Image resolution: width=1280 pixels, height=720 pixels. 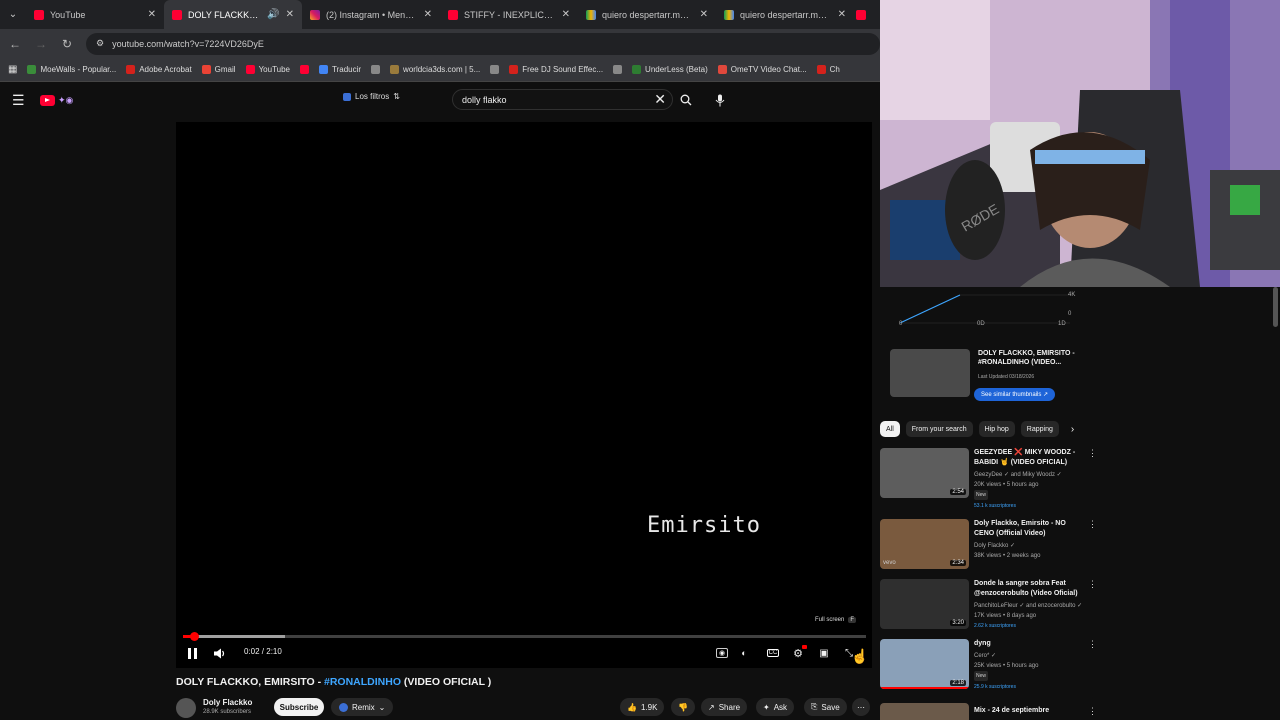 What do you see at coordinates (642, 707) in the screenshot?
I see `like-button: 👍 1.9K` at bounding box center [642, 707].